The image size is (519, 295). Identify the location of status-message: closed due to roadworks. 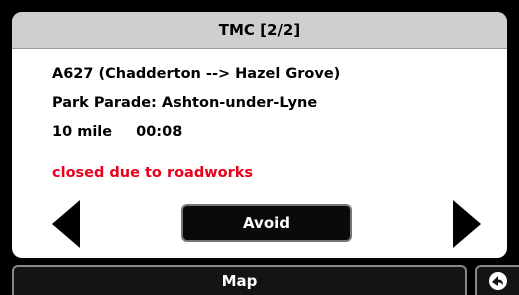
(153, 173).